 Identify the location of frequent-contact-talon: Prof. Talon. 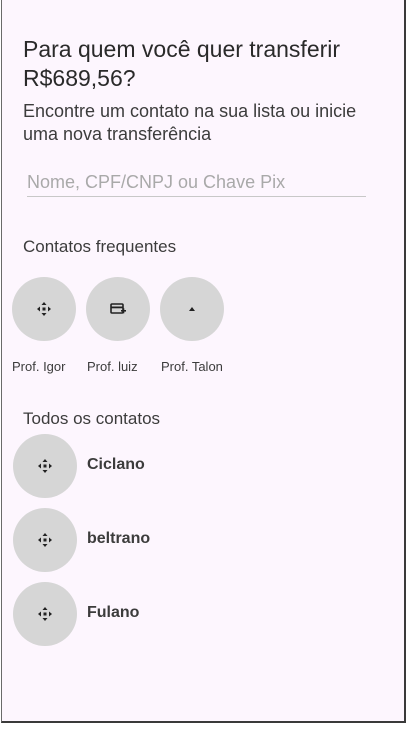
(200, 327).